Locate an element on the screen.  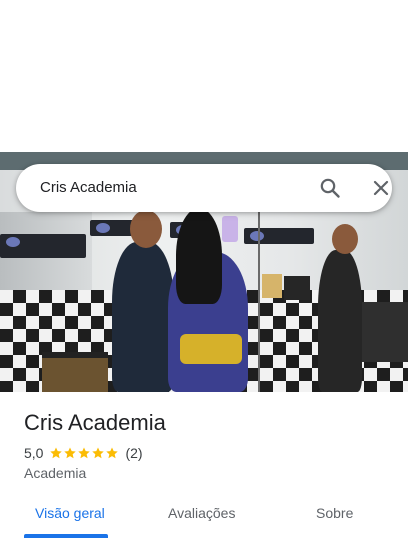
search-icon is located at coordinates (330, 188).